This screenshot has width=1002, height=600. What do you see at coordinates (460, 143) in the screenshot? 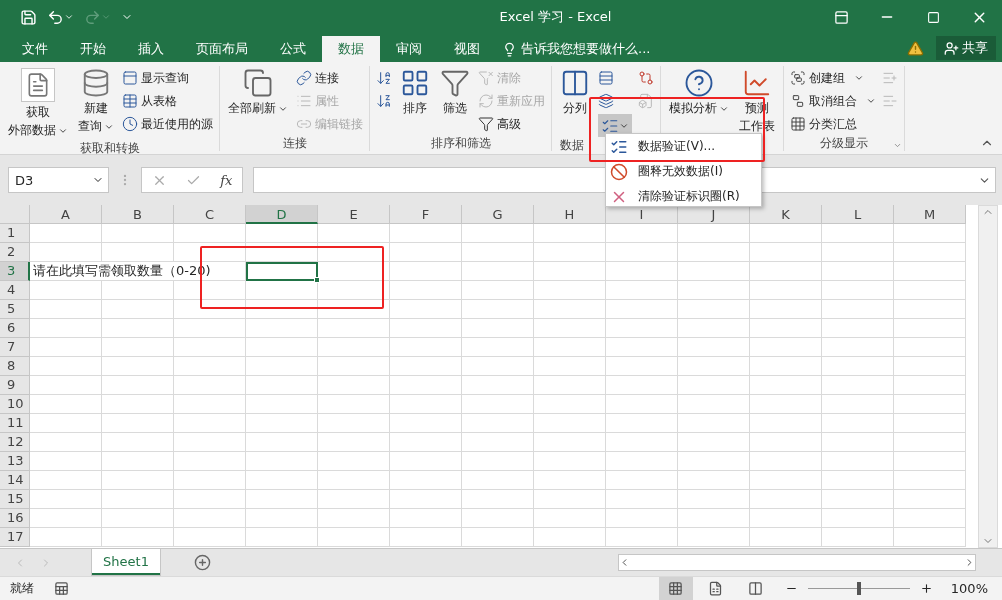
I see `group-label: 排序和筛选` at bounding box center [460, 143].